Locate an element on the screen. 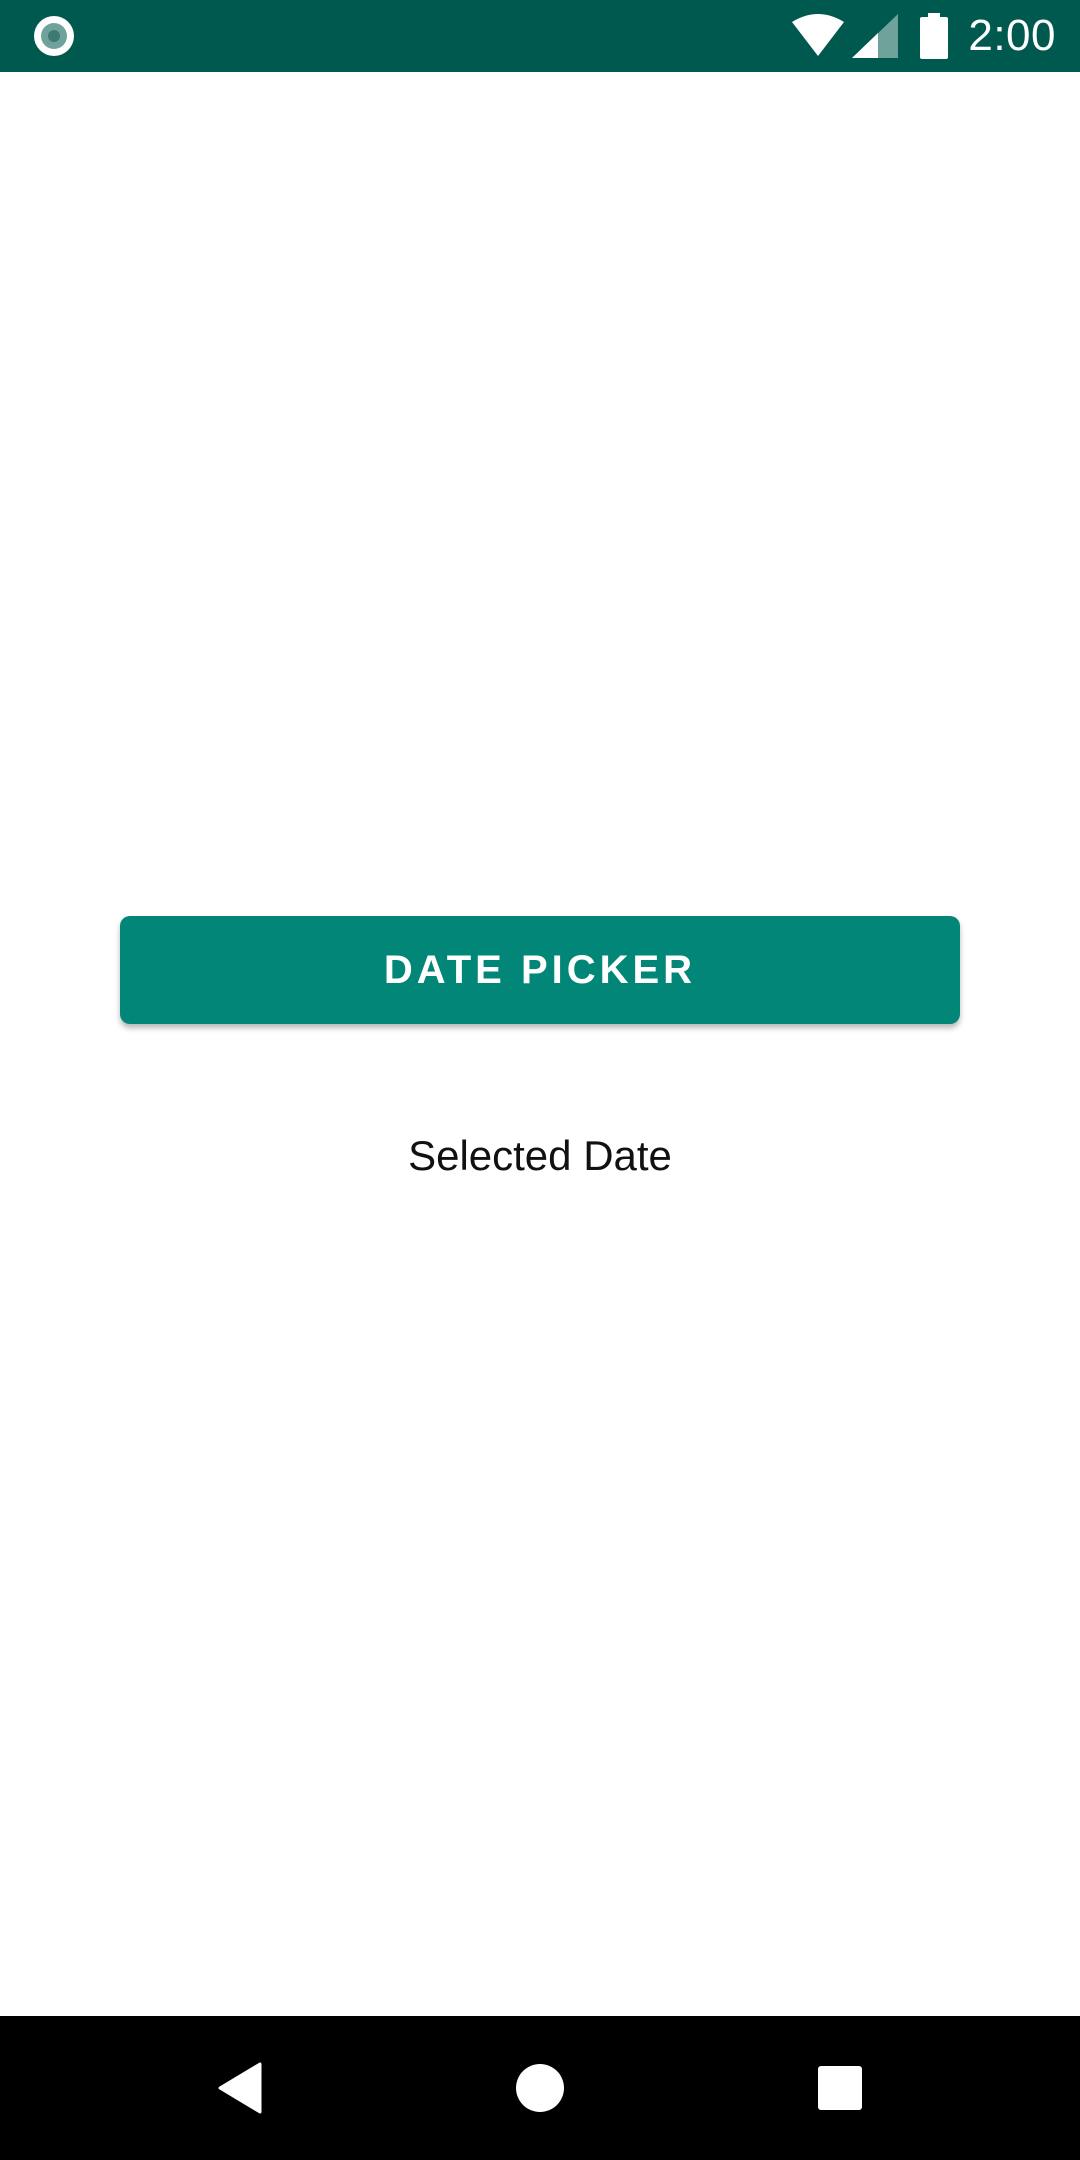 This screenshot has width=1080, height=2160. recents-icon is located at coordinates (840, 2088).